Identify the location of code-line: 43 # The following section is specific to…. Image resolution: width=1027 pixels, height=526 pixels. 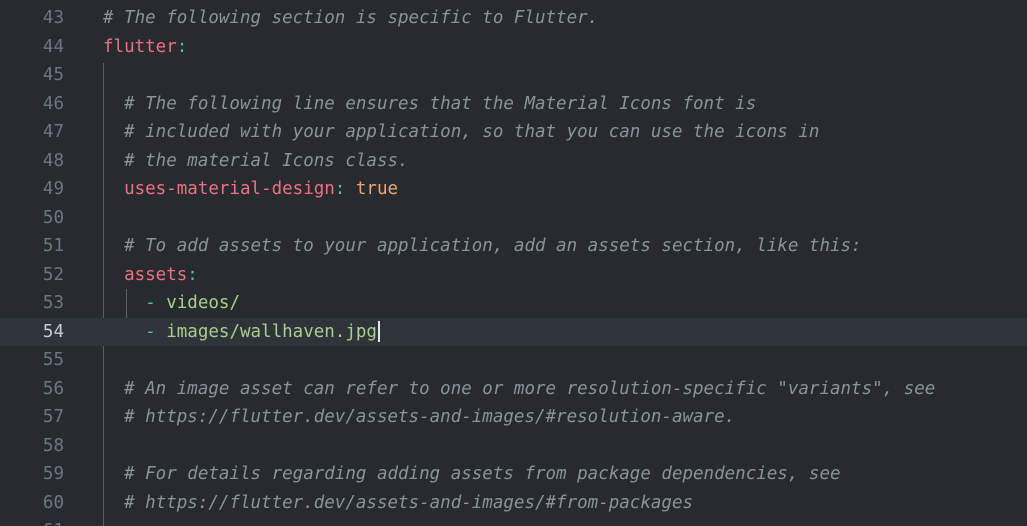
(513, 18).